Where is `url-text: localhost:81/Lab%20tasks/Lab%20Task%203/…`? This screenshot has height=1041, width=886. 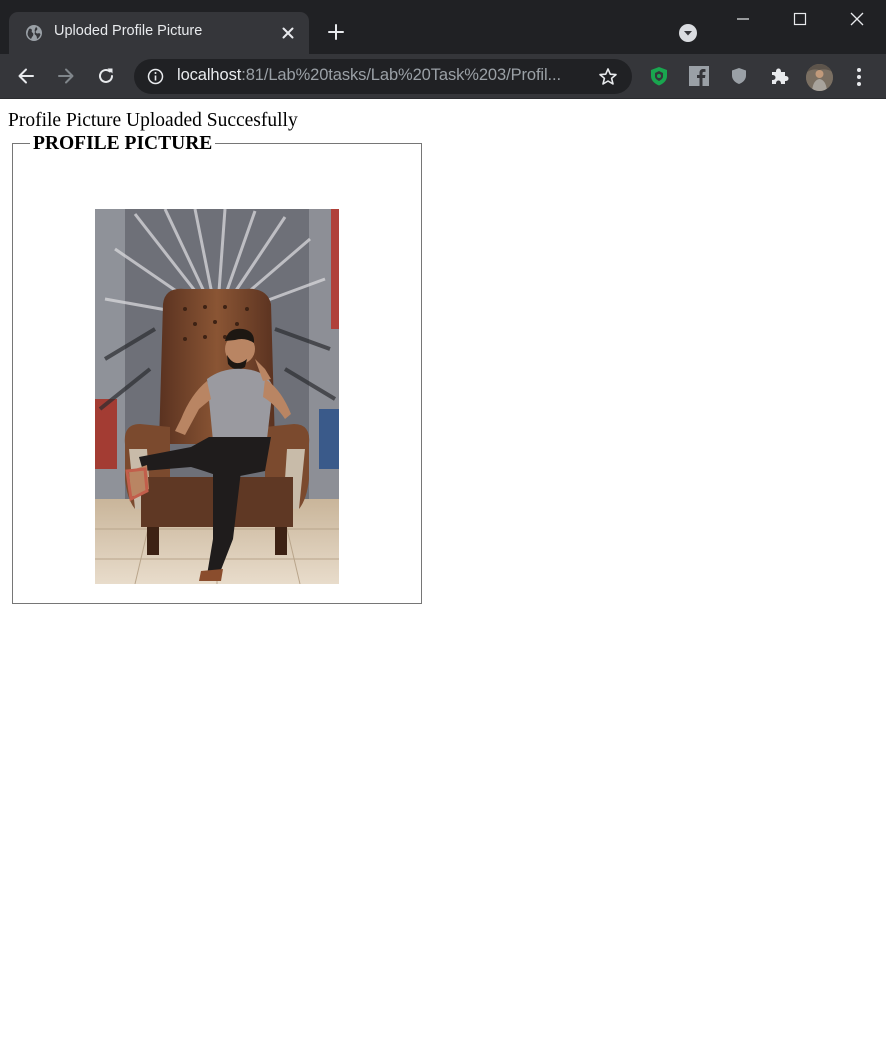 url-text: localhost:81/Lab%20tasks/Lab%20Task%203/… is located at coordinates (369, 75).